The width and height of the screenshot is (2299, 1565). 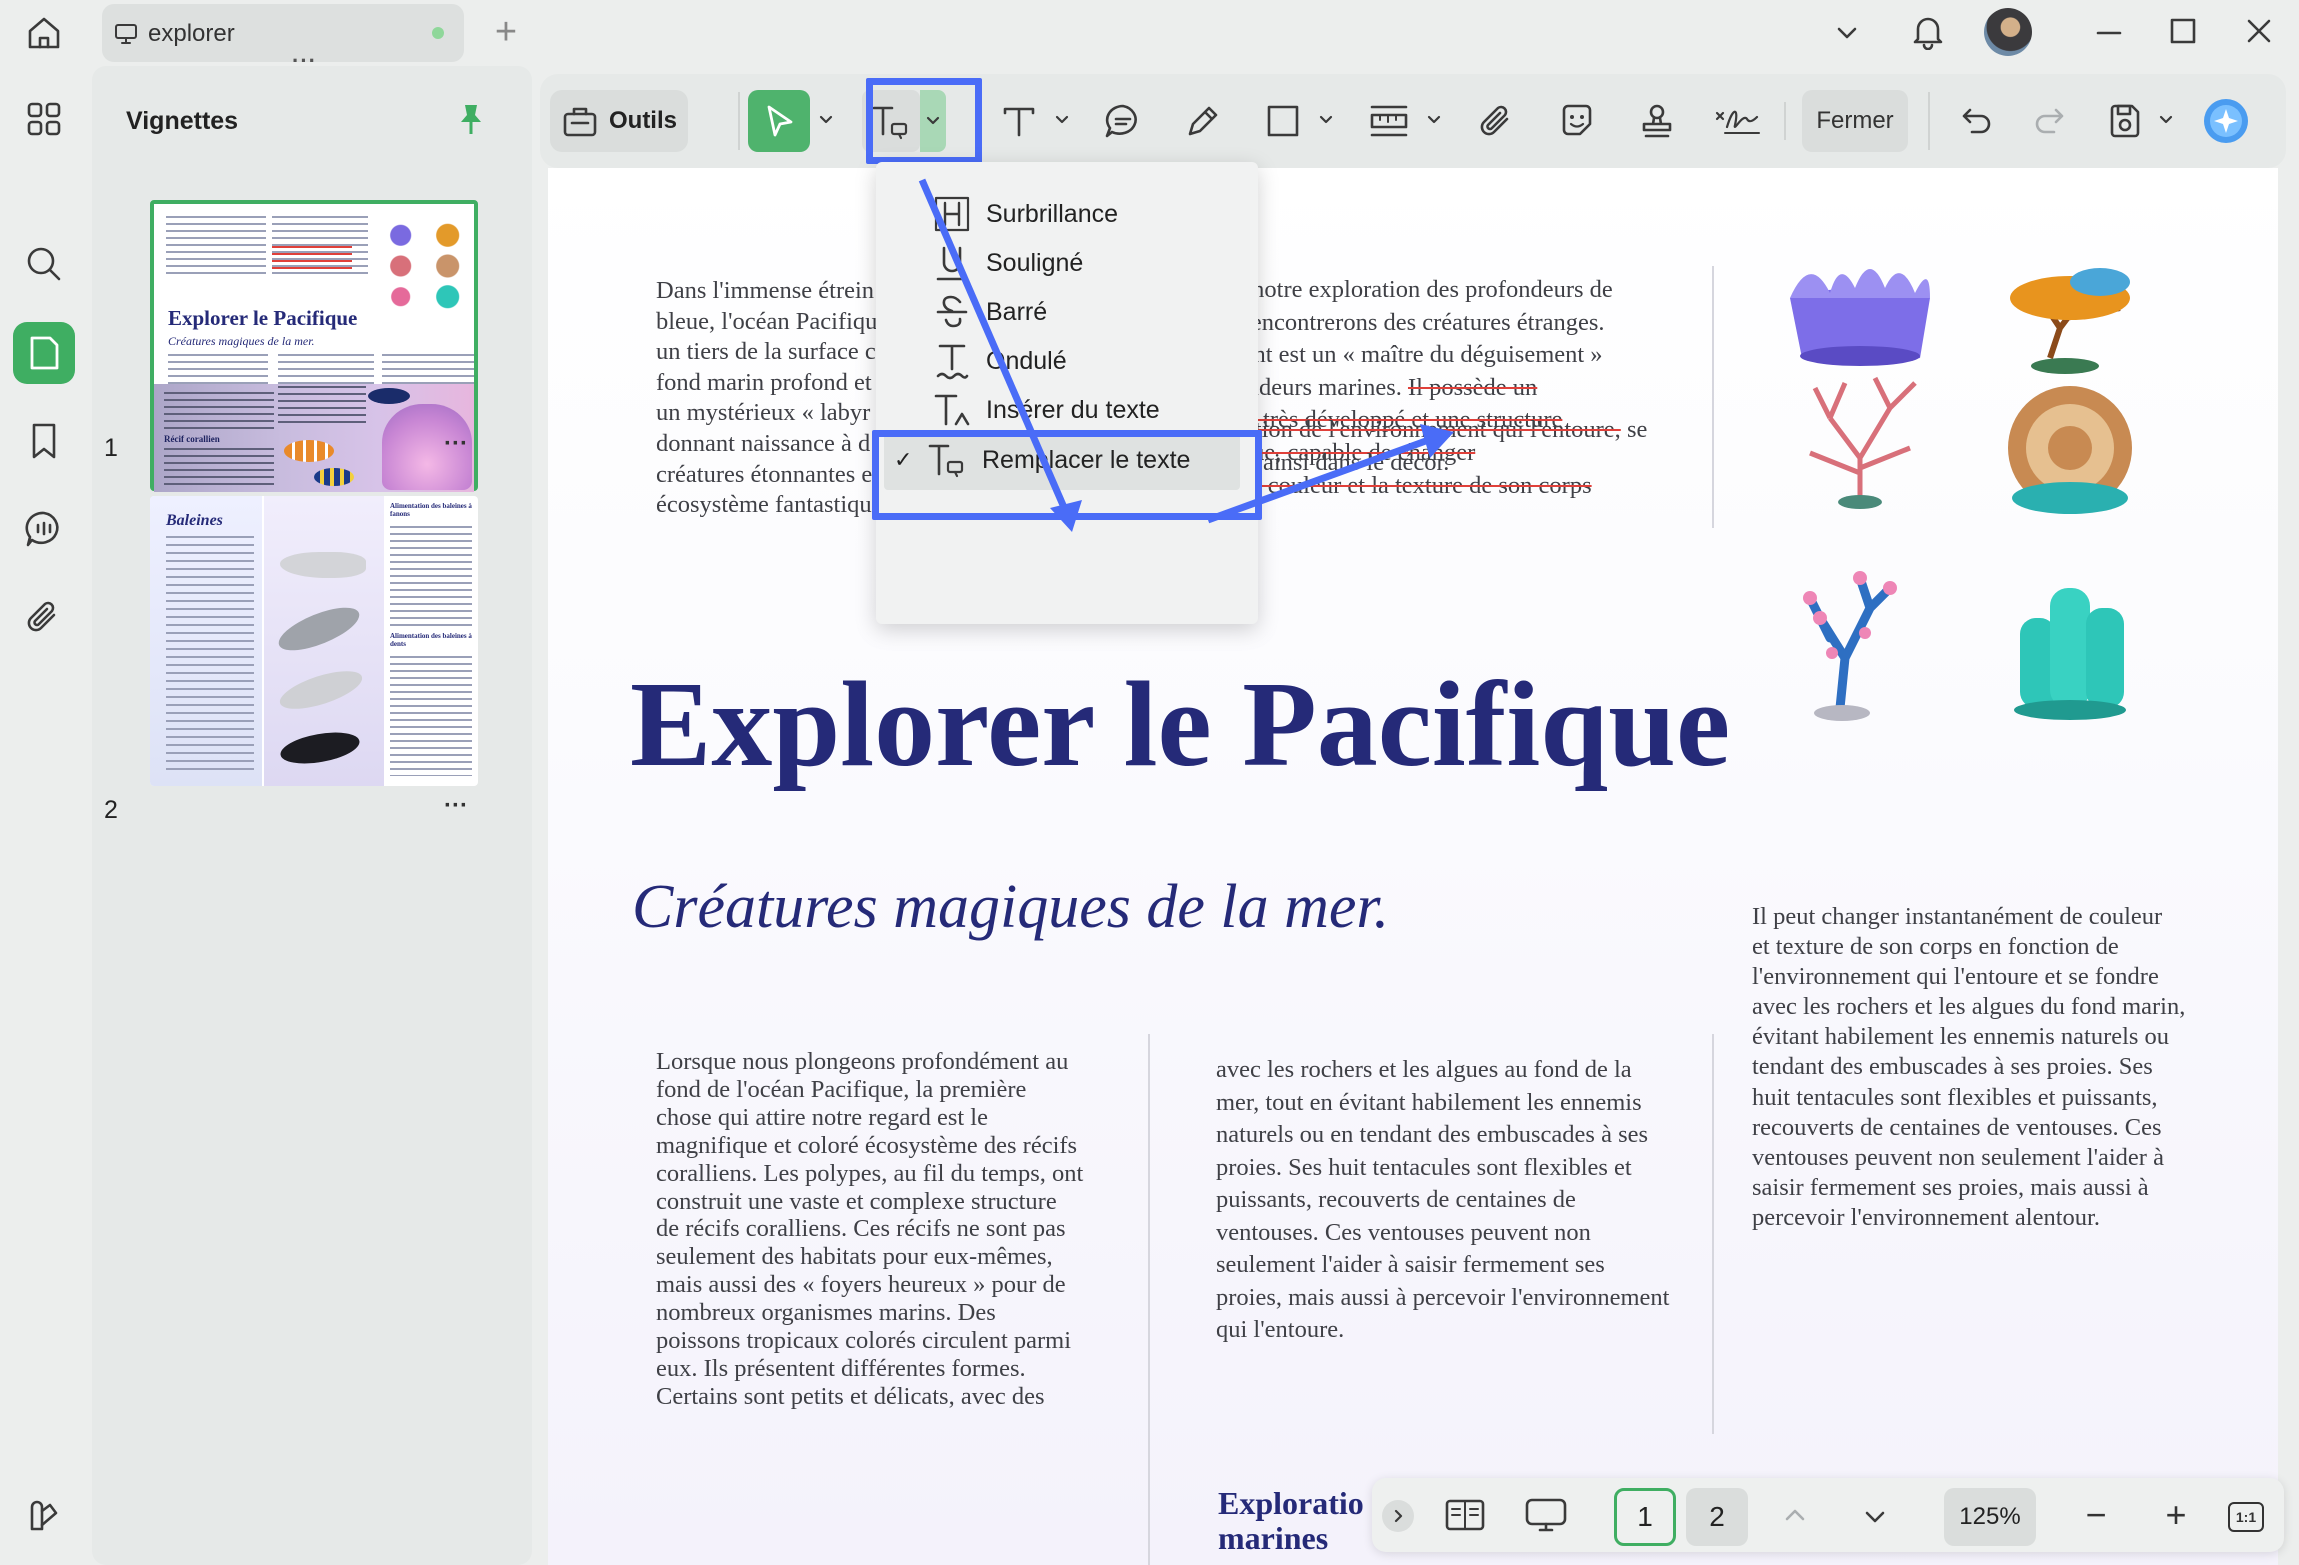 What do you see at coordinates (1645, 1517) in the screenshot?
I see `page-button-1: 1` at bounding box center [1645, 1517].